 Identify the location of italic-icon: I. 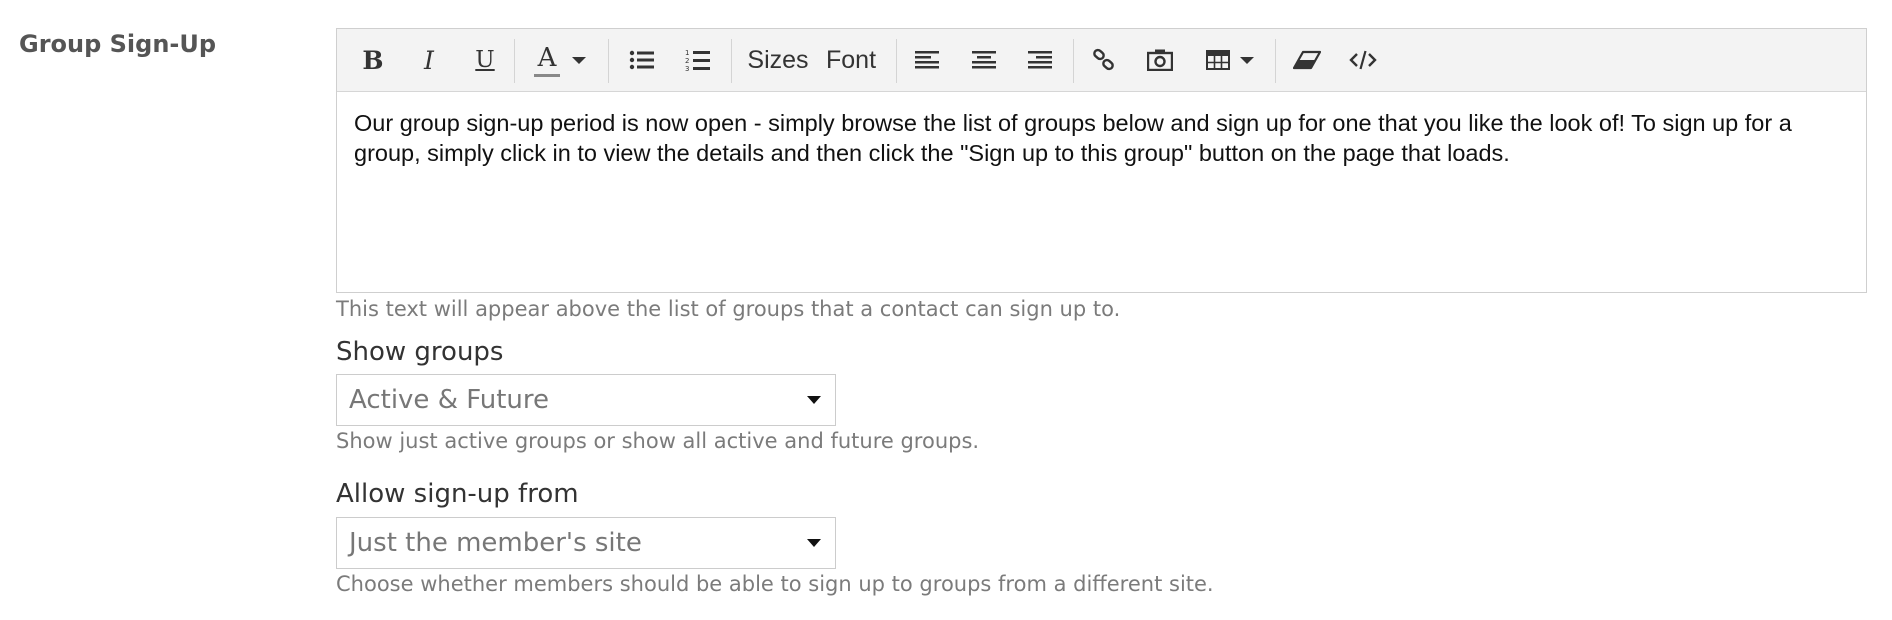
(429, 60).